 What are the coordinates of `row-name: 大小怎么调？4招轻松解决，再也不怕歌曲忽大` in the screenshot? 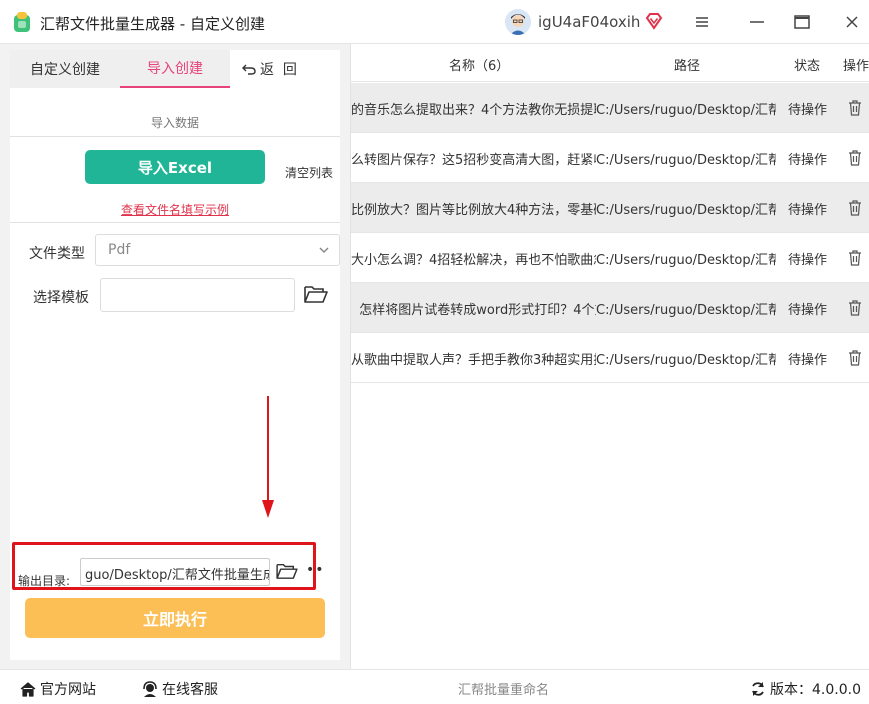 It's located at (473, 260).